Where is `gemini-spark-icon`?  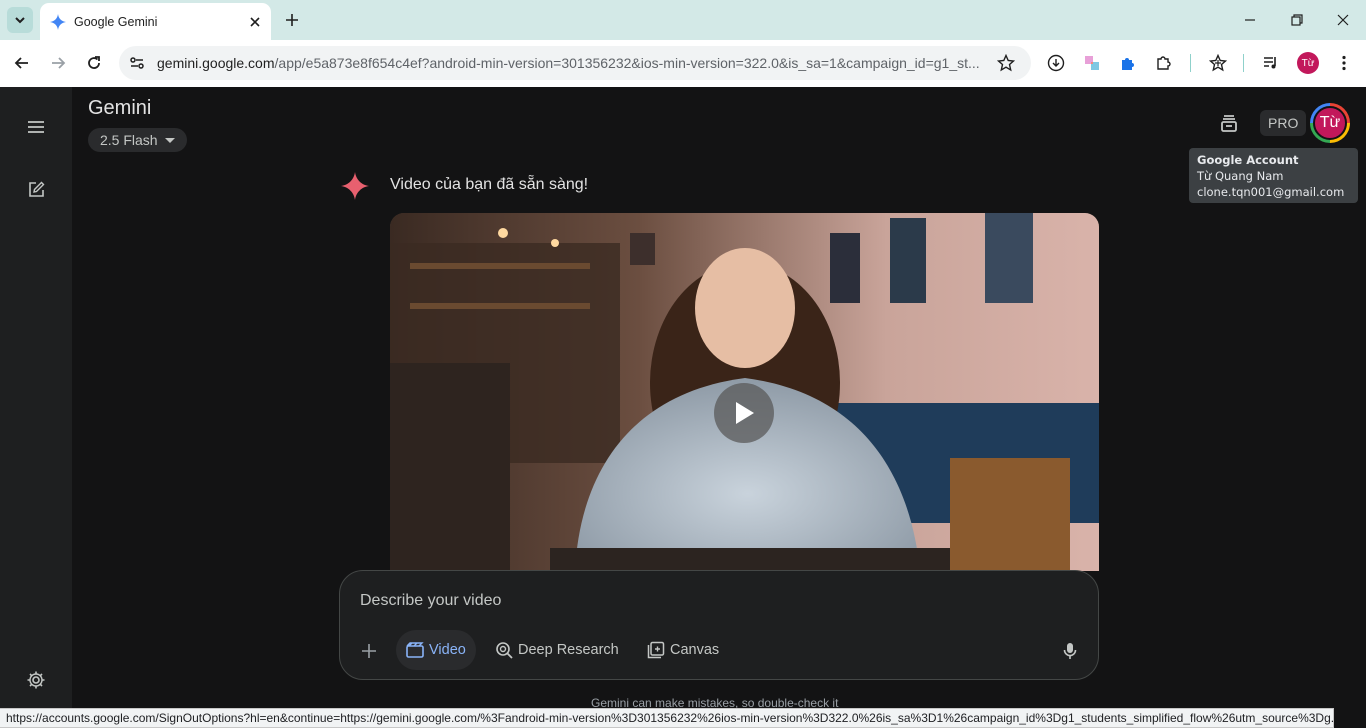
gemini-spark-icon is located at coordinates (355, 186).